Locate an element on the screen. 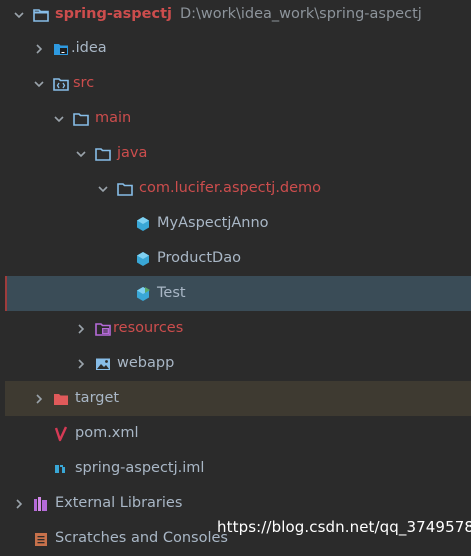  tree-item-external-libraries: External Libraries is located at coordinates (235, 503).